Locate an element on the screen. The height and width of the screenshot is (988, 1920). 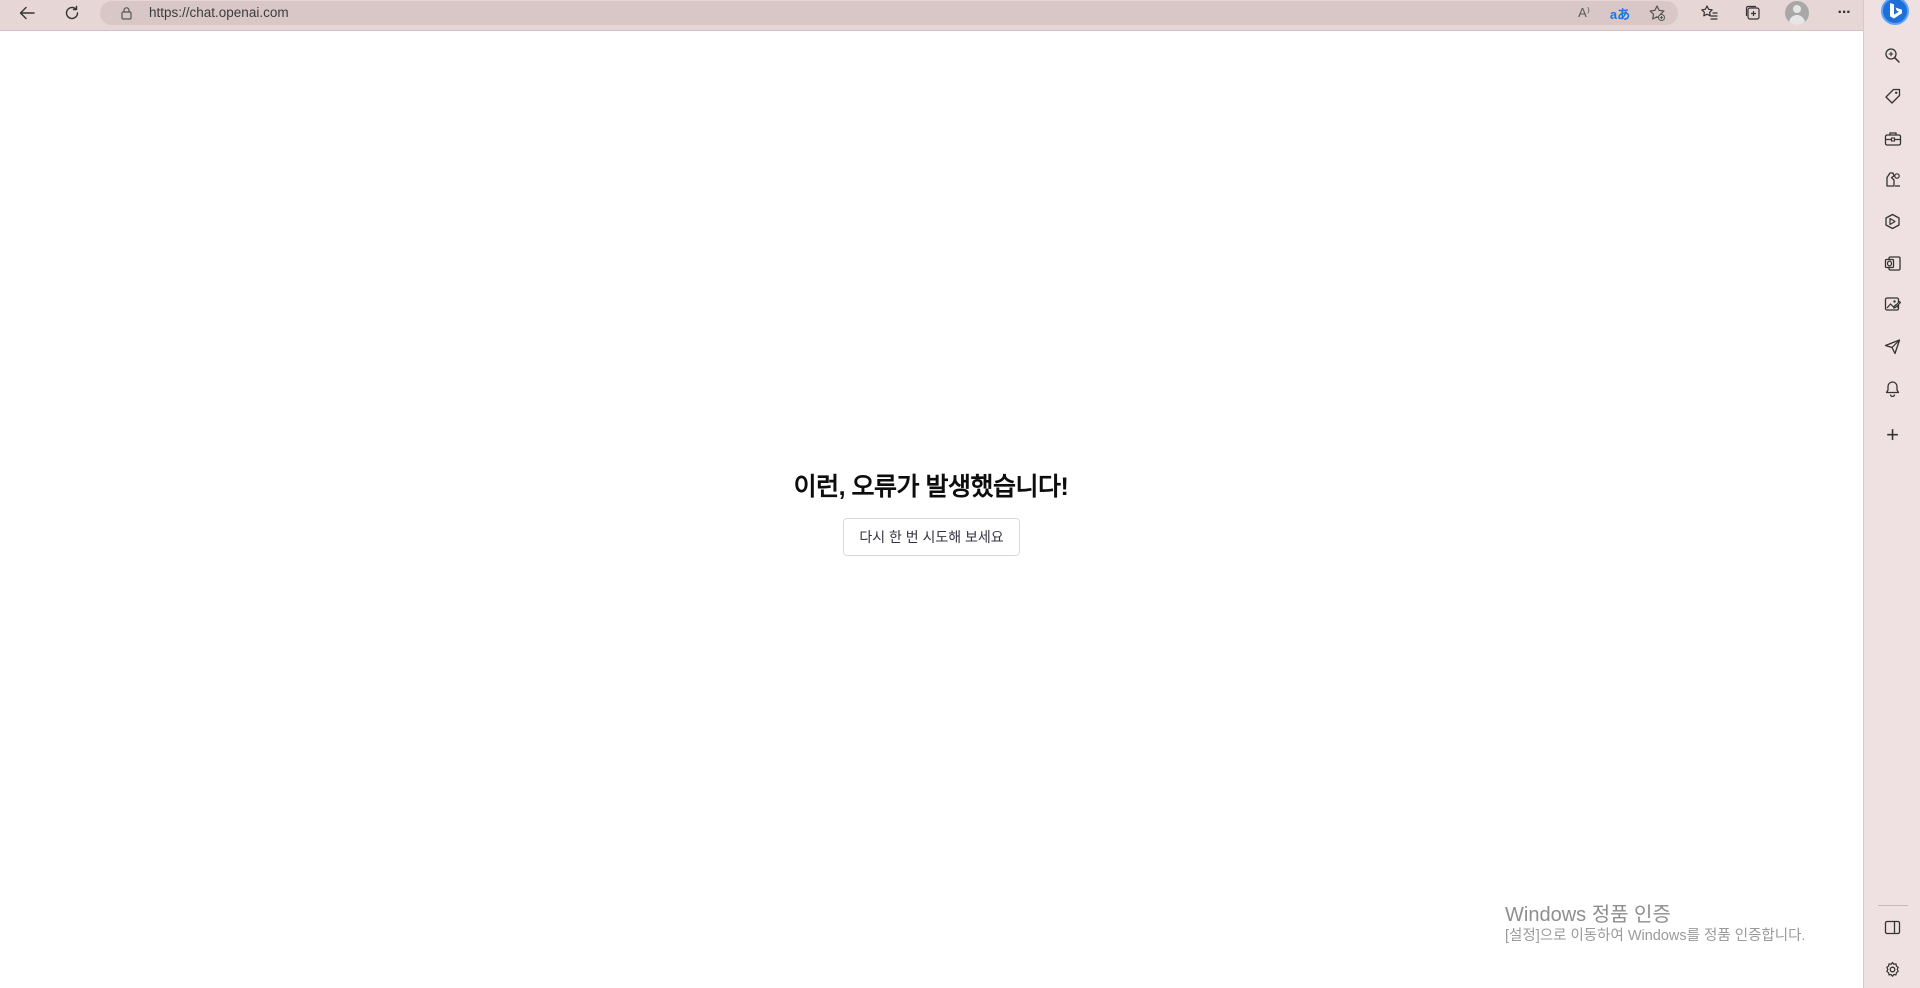
settings-icon is located at coordinates (1892, 969).